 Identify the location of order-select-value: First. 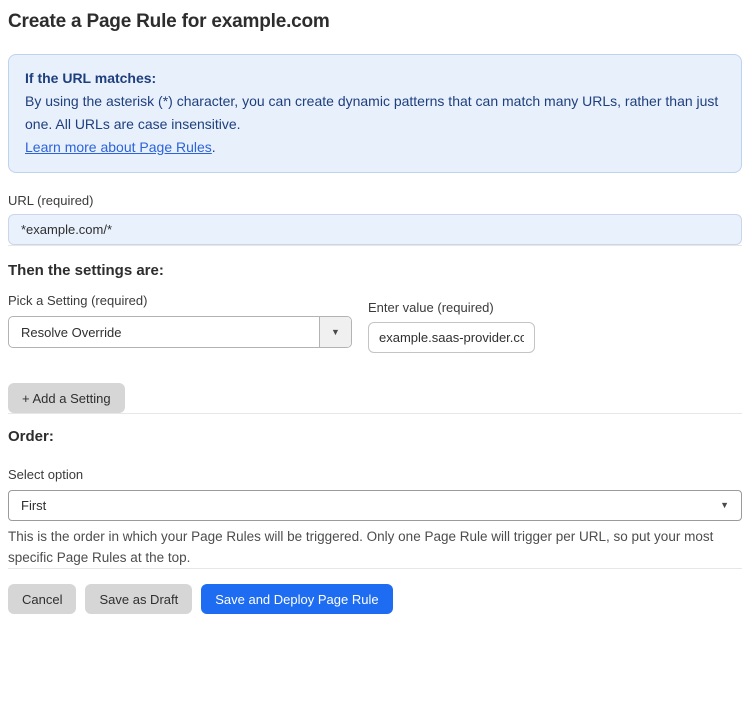
(34, 505).